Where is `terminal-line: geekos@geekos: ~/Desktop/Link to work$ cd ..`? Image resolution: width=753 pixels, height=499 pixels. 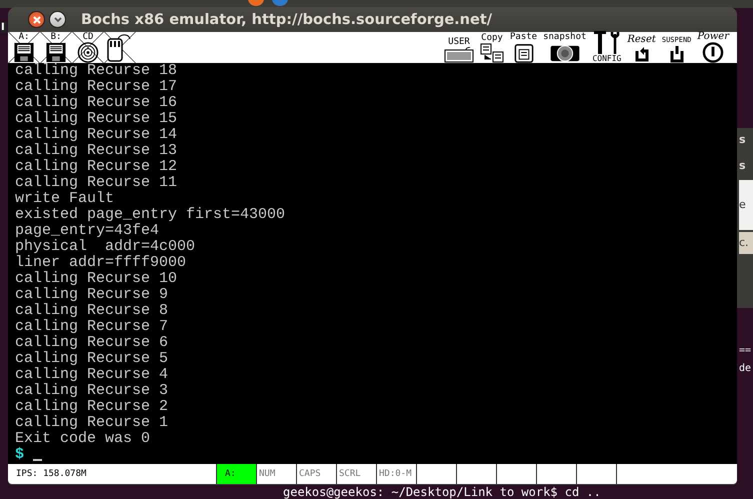 terminal-line: geekos@geekos: ~/Desktop/Link to work$ cd .. is located at coordinates (442, 492).